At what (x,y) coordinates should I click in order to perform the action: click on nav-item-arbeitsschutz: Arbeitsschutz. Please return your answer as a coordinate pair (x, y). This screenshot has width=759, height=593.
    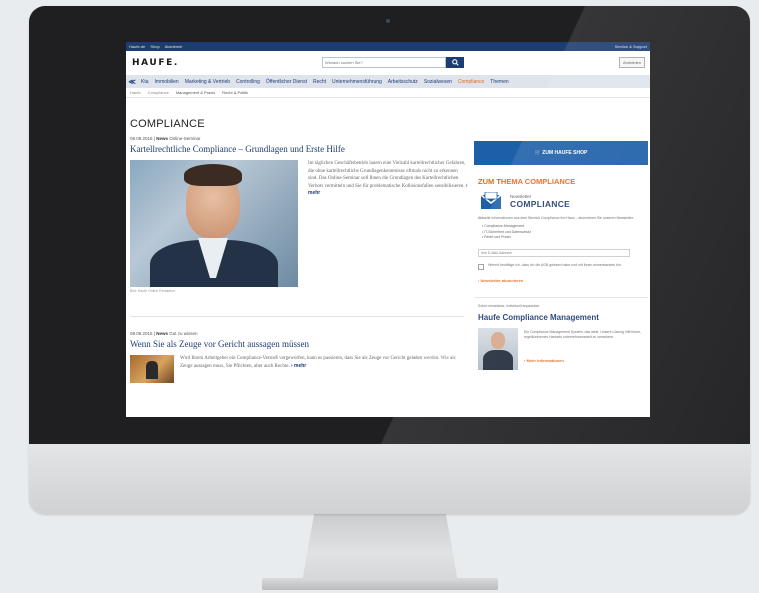
    Looking at the image, I should click on (403, 82).